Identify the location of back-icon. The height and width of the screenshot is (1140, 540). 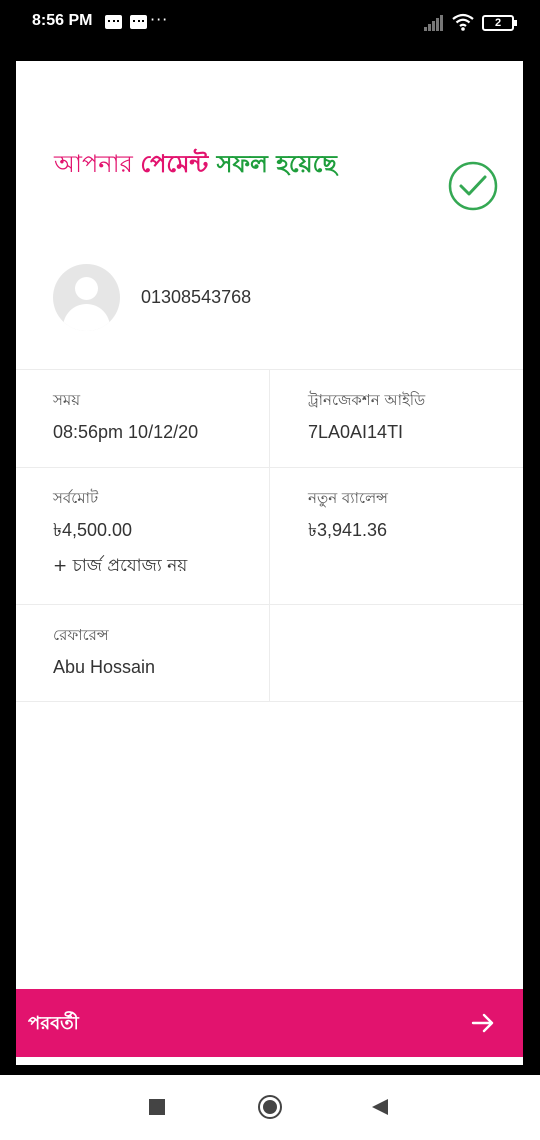
(380, 1107).